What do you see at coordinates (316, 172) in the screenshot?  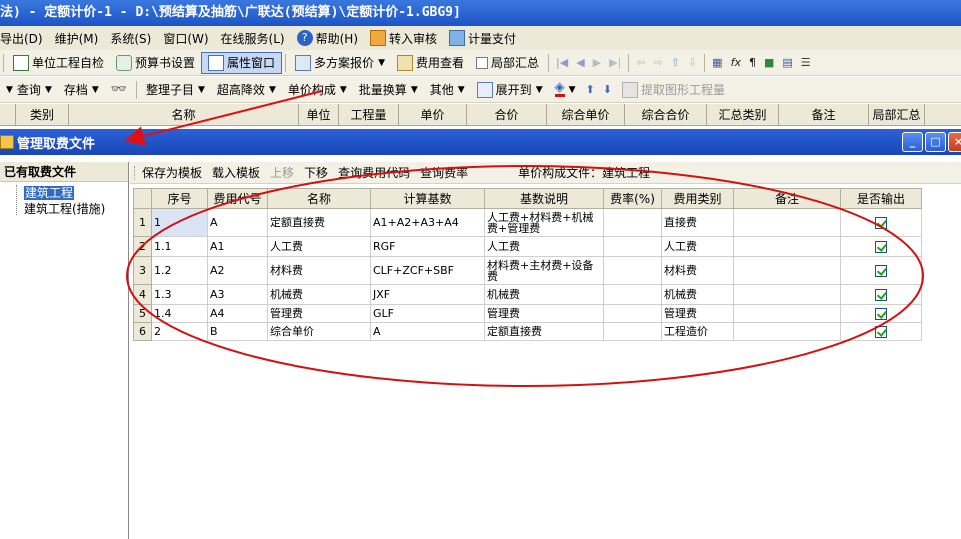 I see `move-down-button: 下移` at bounding box center [316, 172].